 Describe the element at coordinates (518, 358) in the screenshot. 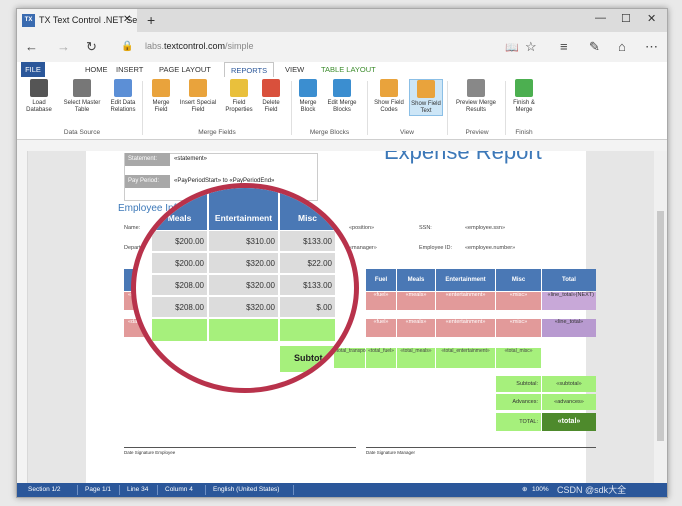

I see `subtotal-misc: «total_misc»` at that location.